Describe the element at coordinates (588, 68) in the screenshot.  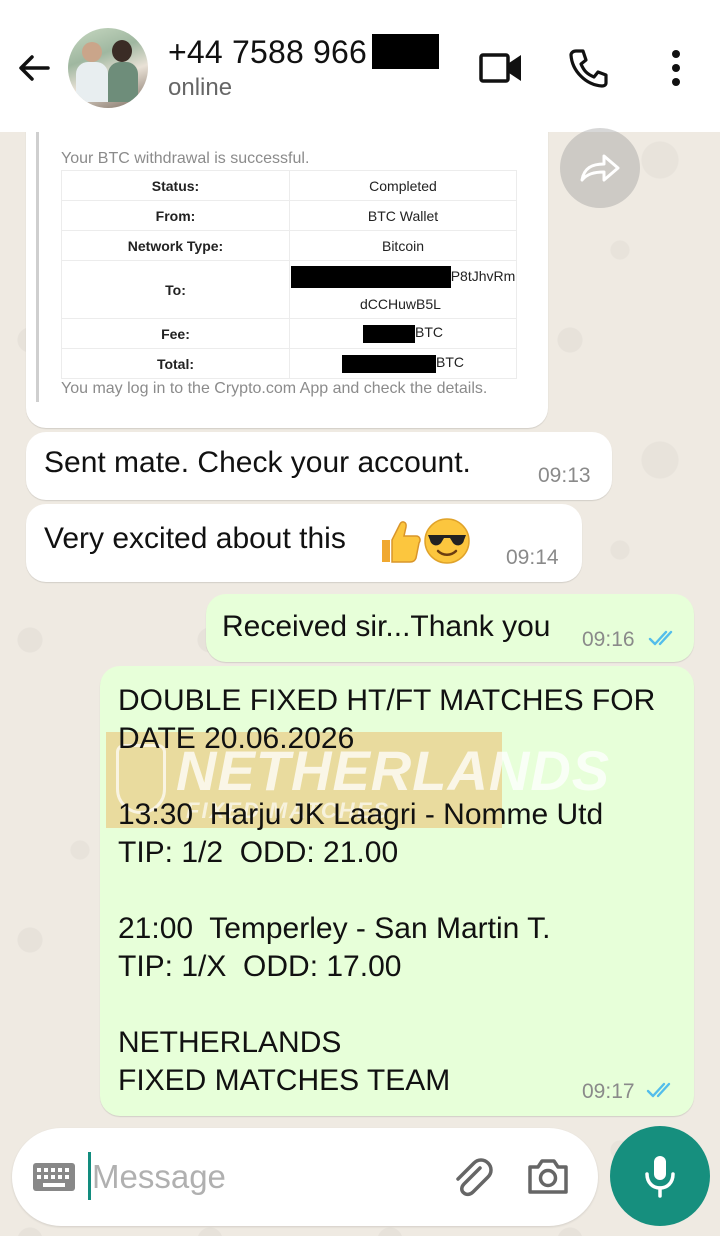
I see `phone-icon` at that location.